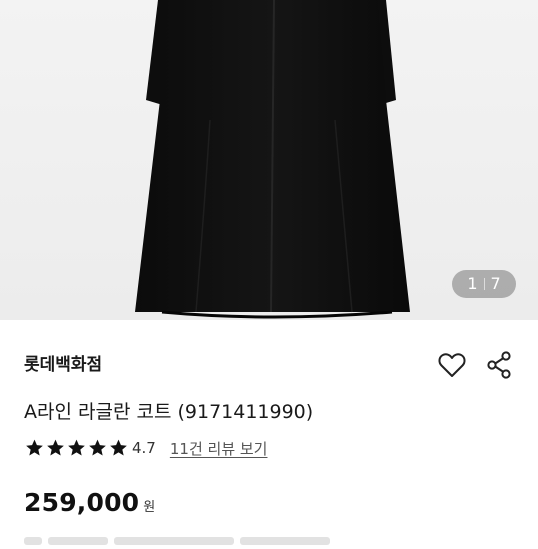  I want to click on brand-name: 롯데백화점, so click(63, 362).